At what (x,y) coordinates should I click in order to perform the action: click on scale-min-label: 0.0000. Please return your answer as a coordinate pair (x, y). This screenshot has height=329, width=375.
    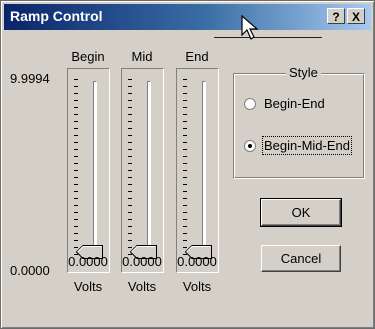
    Looking at the image, I should click on (30, 270).